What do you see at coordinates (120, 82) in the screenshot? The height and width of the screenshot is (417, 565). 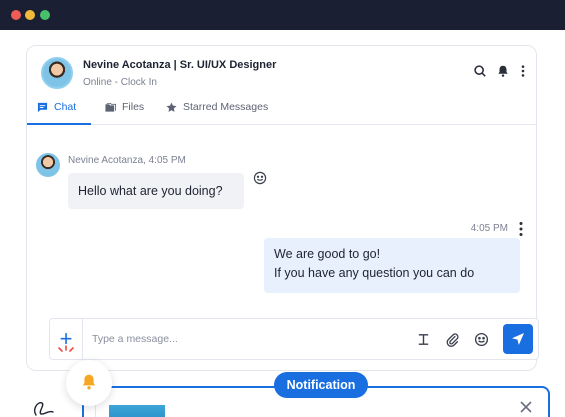 I see `contact-status: Online - Clock In` at bounding box center [120, 82].